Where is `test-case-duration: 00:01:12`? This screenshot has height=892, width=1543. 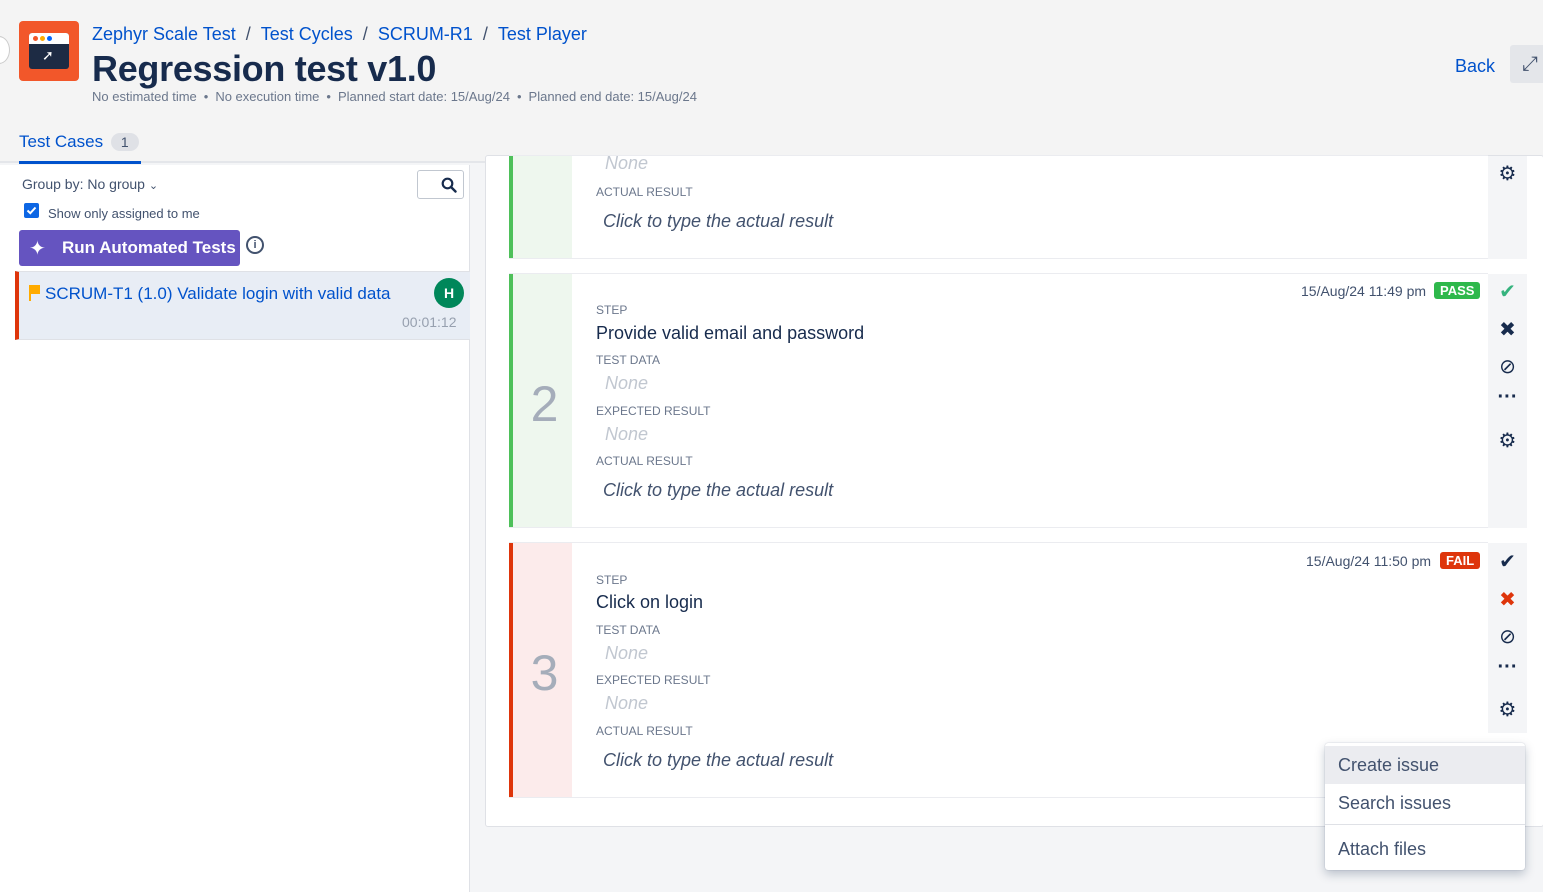 test-case-duration: 00:01:12 is located at coordinates (429, 322).